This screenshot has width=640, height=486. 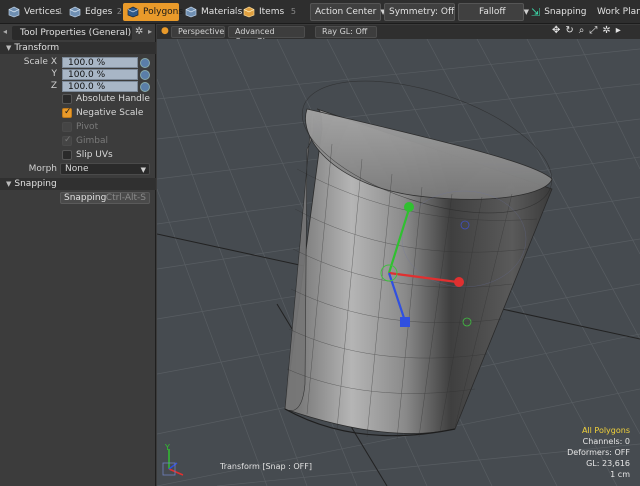 What do you see at coordinates (105, 169) in the screenshot?
I see `morph-dropdown: None ▼` at bounding box center [105, 169].